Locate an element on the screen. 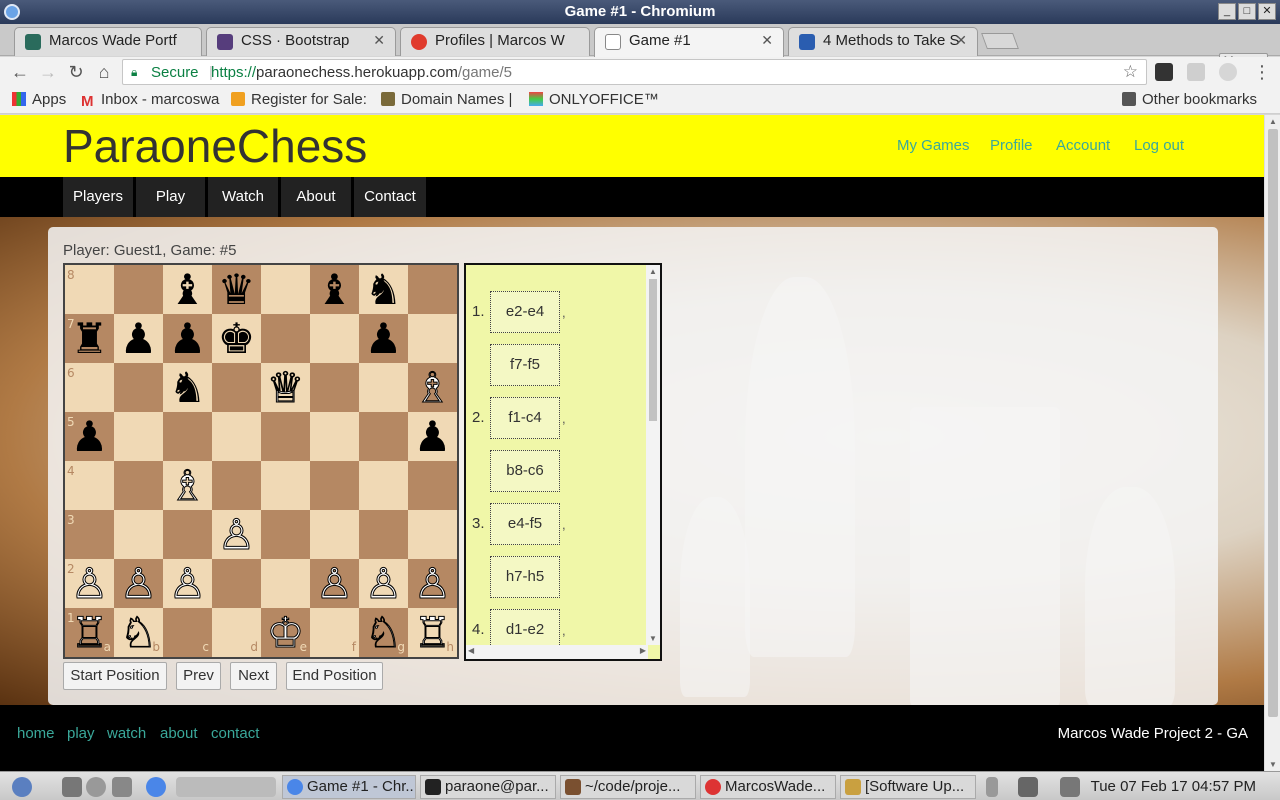  black-piece-icon: ♜ is located at coordinates (90, 338).